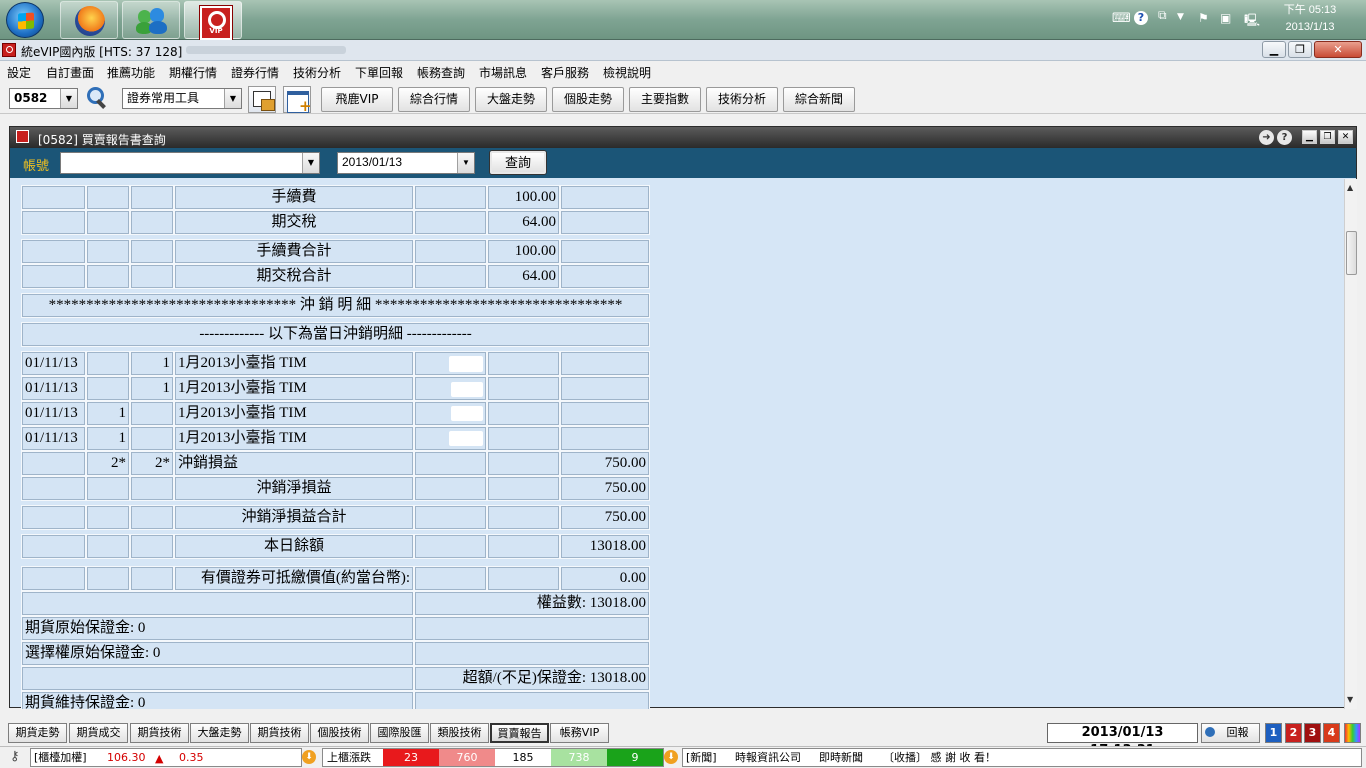 The width and height of the screenshot is (1366, 768). Describe the element at coordinates (1273, 733) in the screenshot. I see `layout-button-1: 1` at that location.